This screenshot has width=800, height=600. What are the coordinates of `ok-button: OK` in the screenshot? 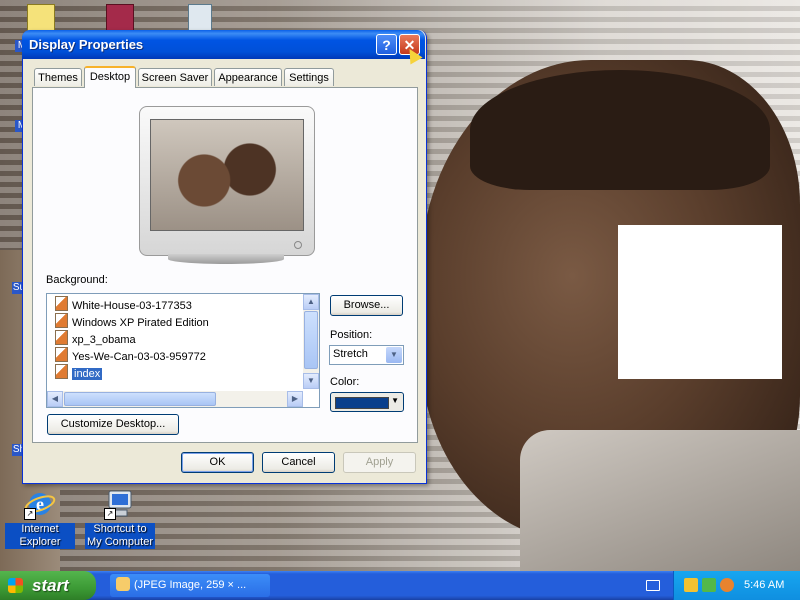 It's located at (217, 462).